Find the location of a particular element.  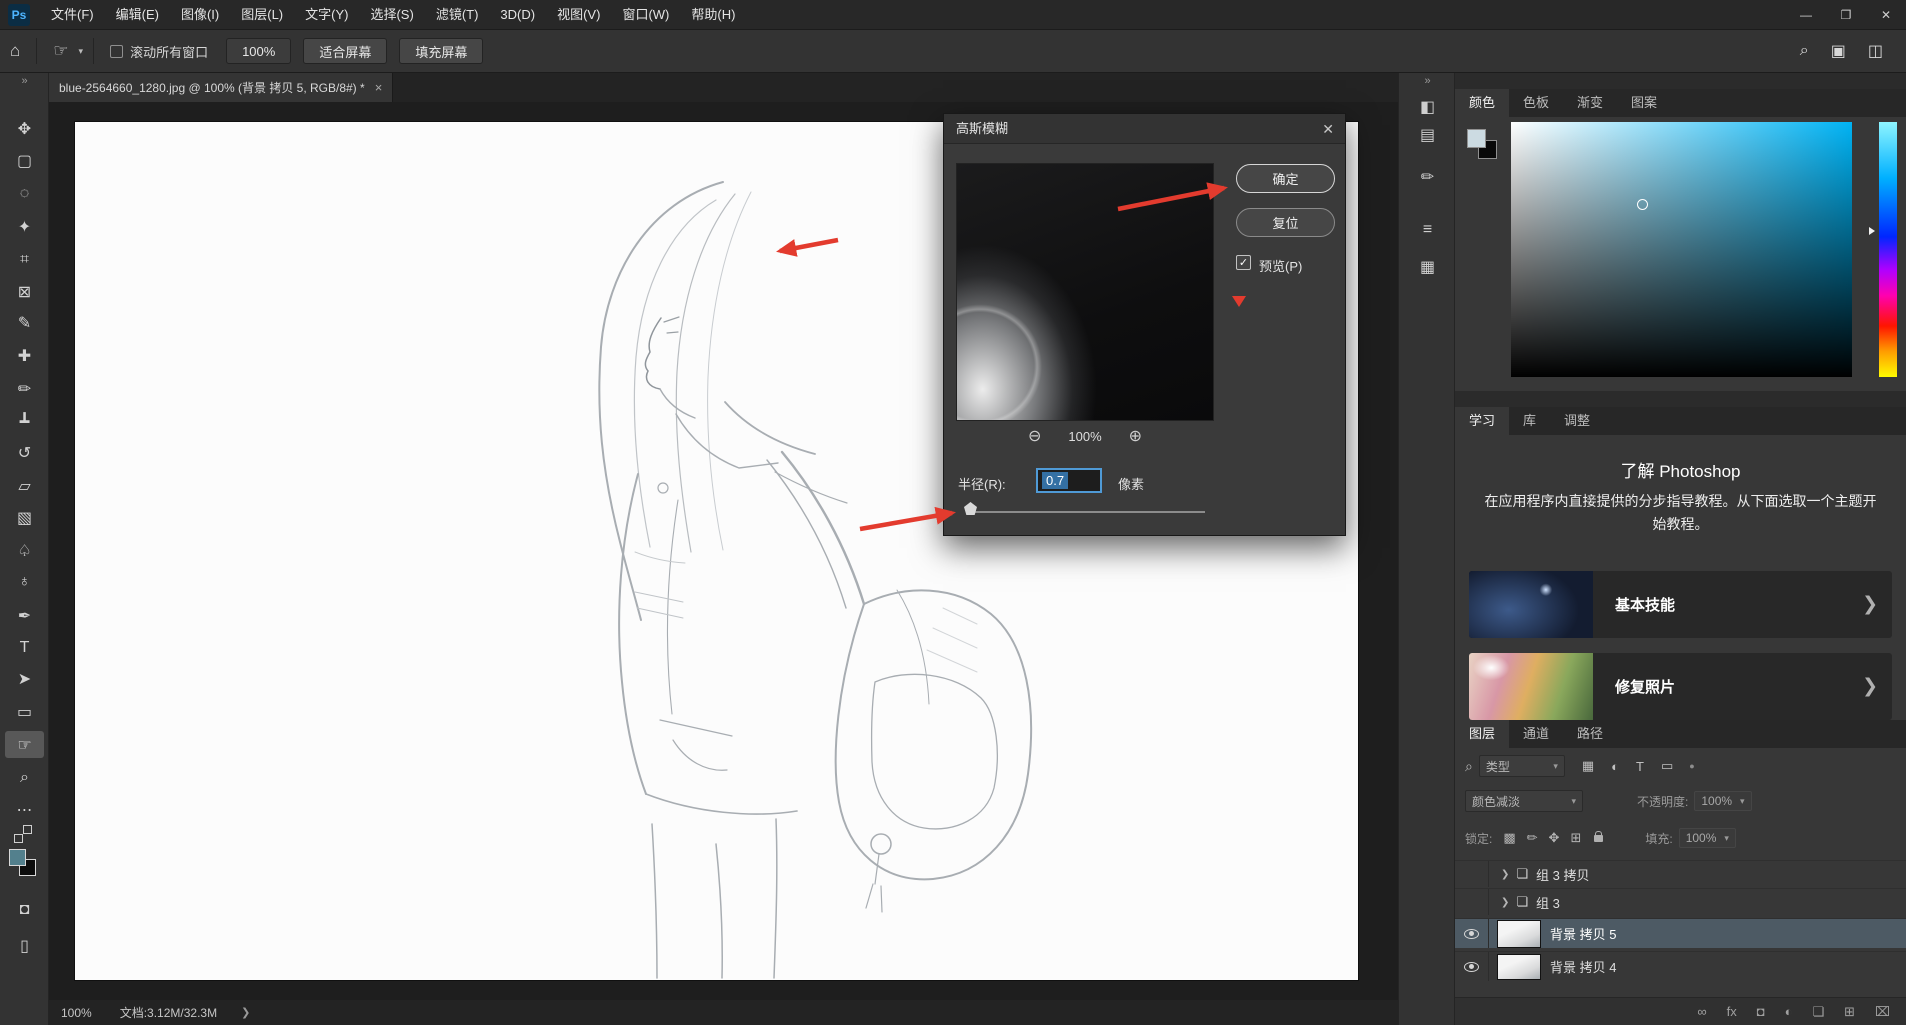

color-field is located at coordinates (1681, 249).